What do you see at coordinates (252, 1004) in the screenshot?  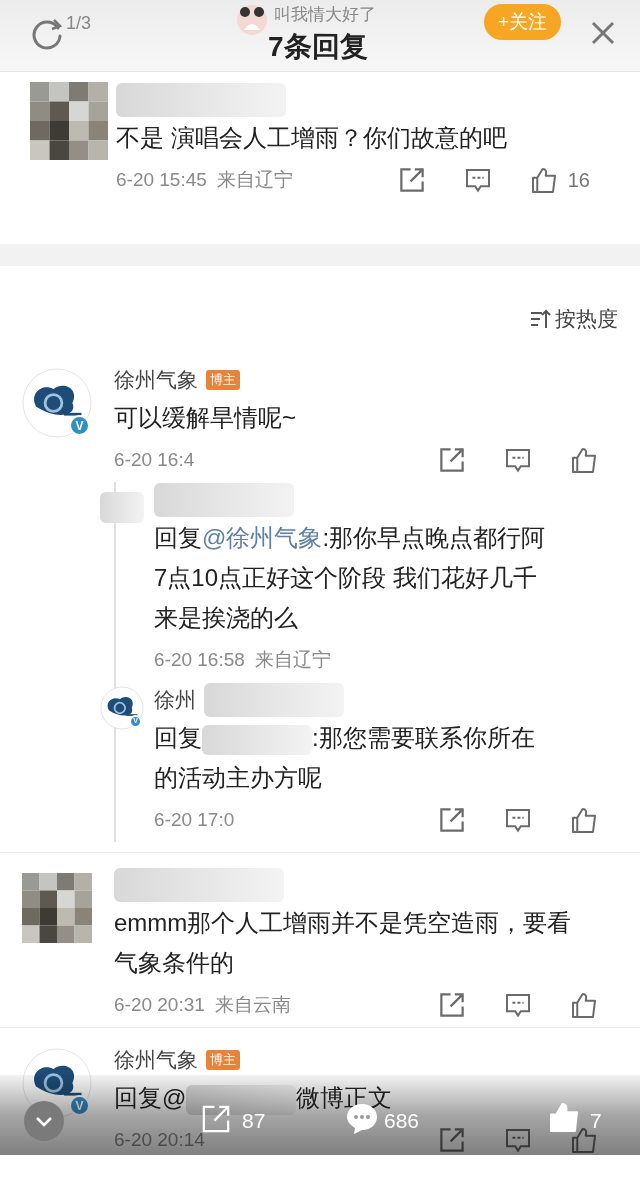 I see `comment-location: 来自云南` at bounding box center [252, 1004].